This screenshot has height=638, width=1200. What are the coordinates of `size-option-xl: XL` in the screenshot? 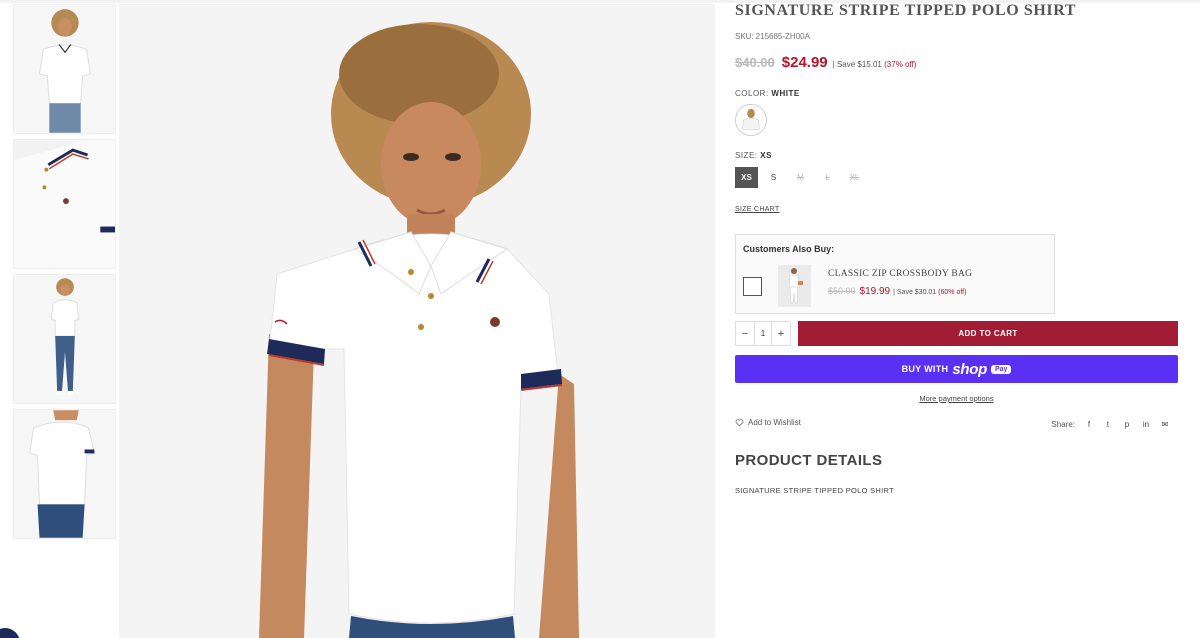 It's located at (854, 177).